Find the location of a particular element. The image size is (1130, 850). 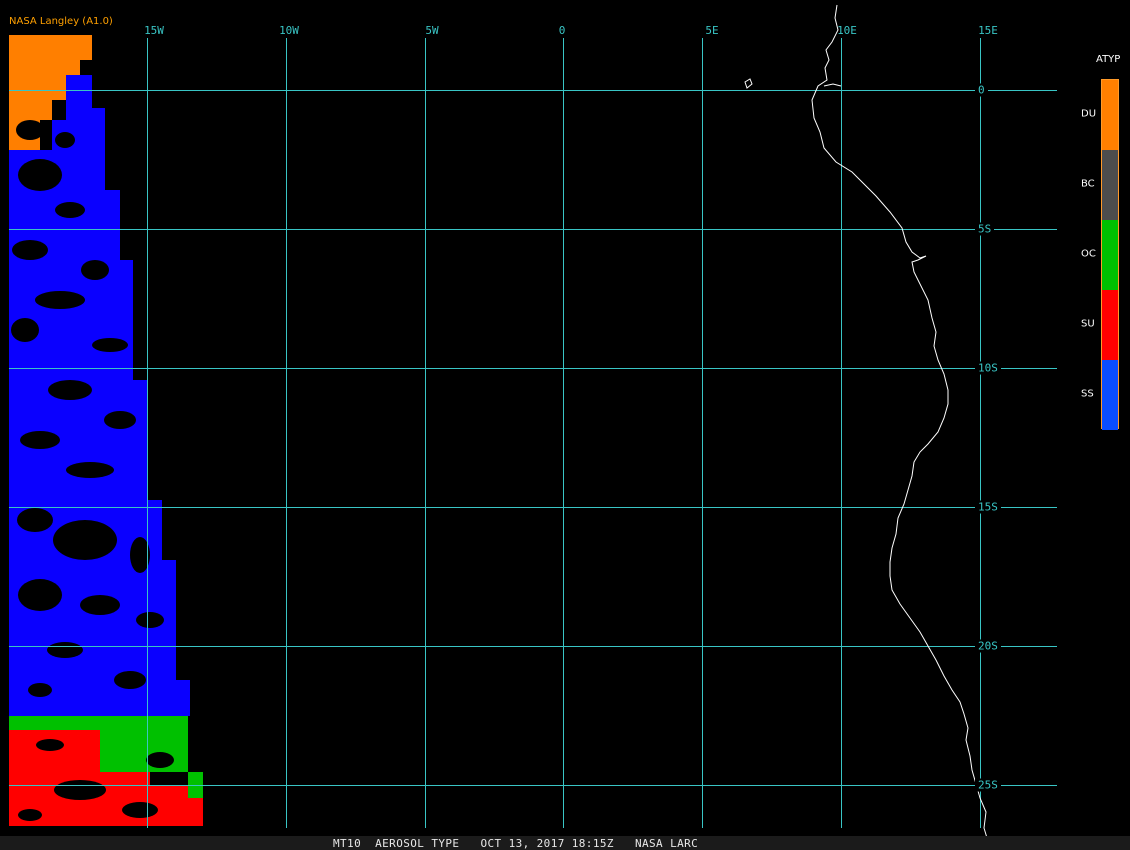

lat-label-10s: 10S is located at coordinates (988, 368).